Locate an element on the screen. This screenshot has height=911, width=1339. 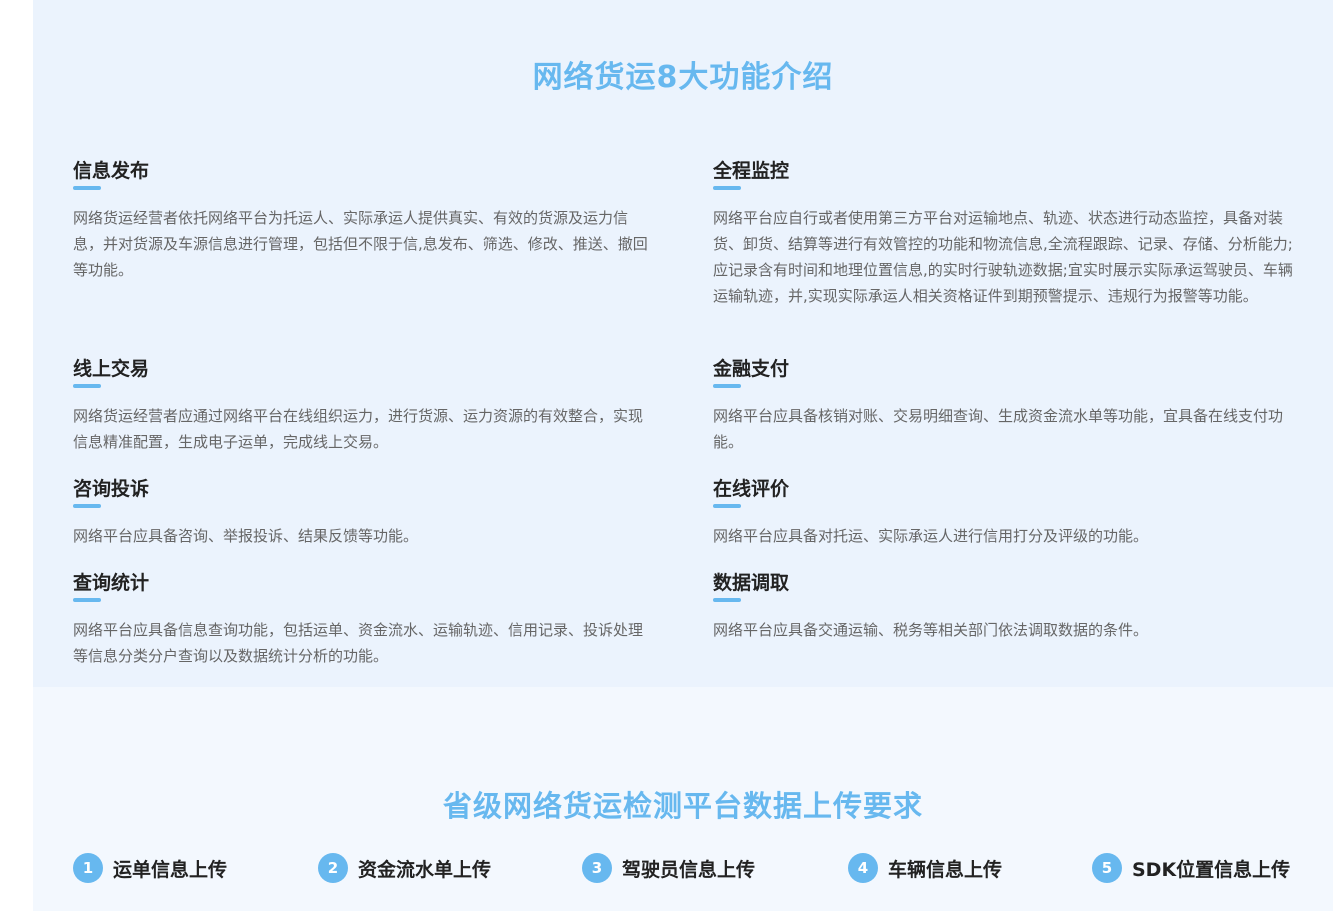
requirement-sdk-location: 5 SDK位置信息上传 is located at coordinates (1191, 868).